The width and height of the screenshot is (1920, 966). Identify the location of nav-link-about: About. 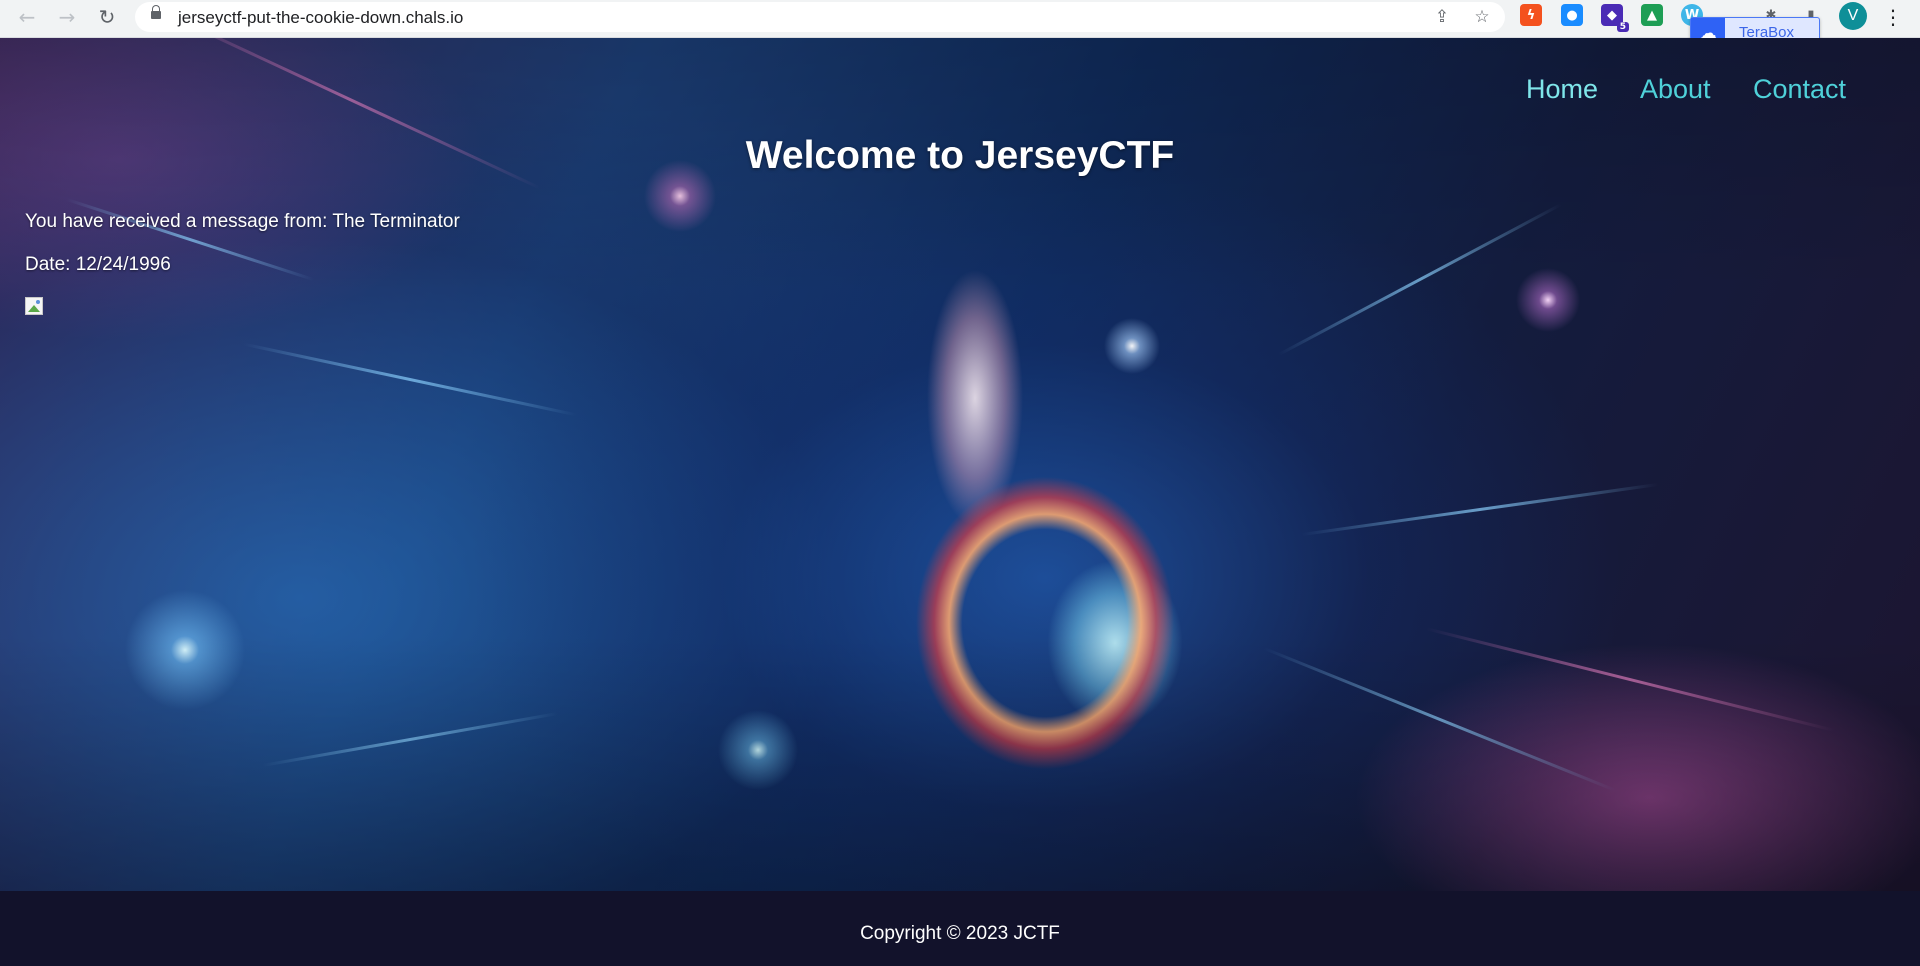
(1675, 89).